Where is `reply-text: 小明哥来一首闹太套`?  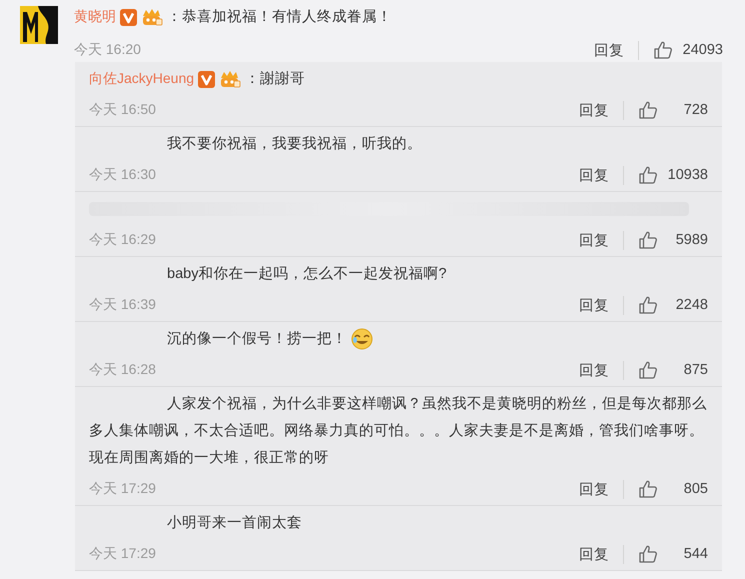 reply-text: 小明哥来一首闹太套 is located at coordinates (234, 523).